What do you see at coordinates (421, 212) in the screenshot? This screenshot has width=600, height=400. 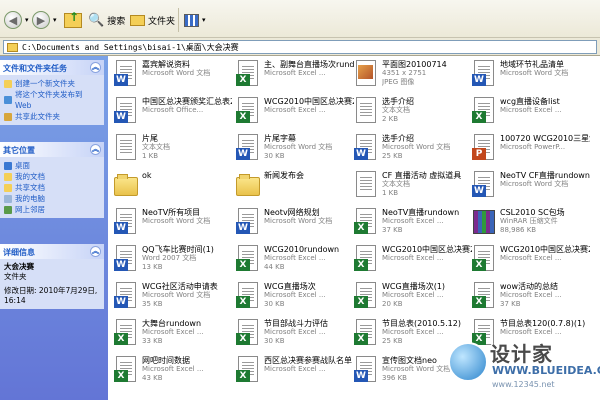 I see `file-name: NeoTV直播rundown` at bounding box center [421, 212].